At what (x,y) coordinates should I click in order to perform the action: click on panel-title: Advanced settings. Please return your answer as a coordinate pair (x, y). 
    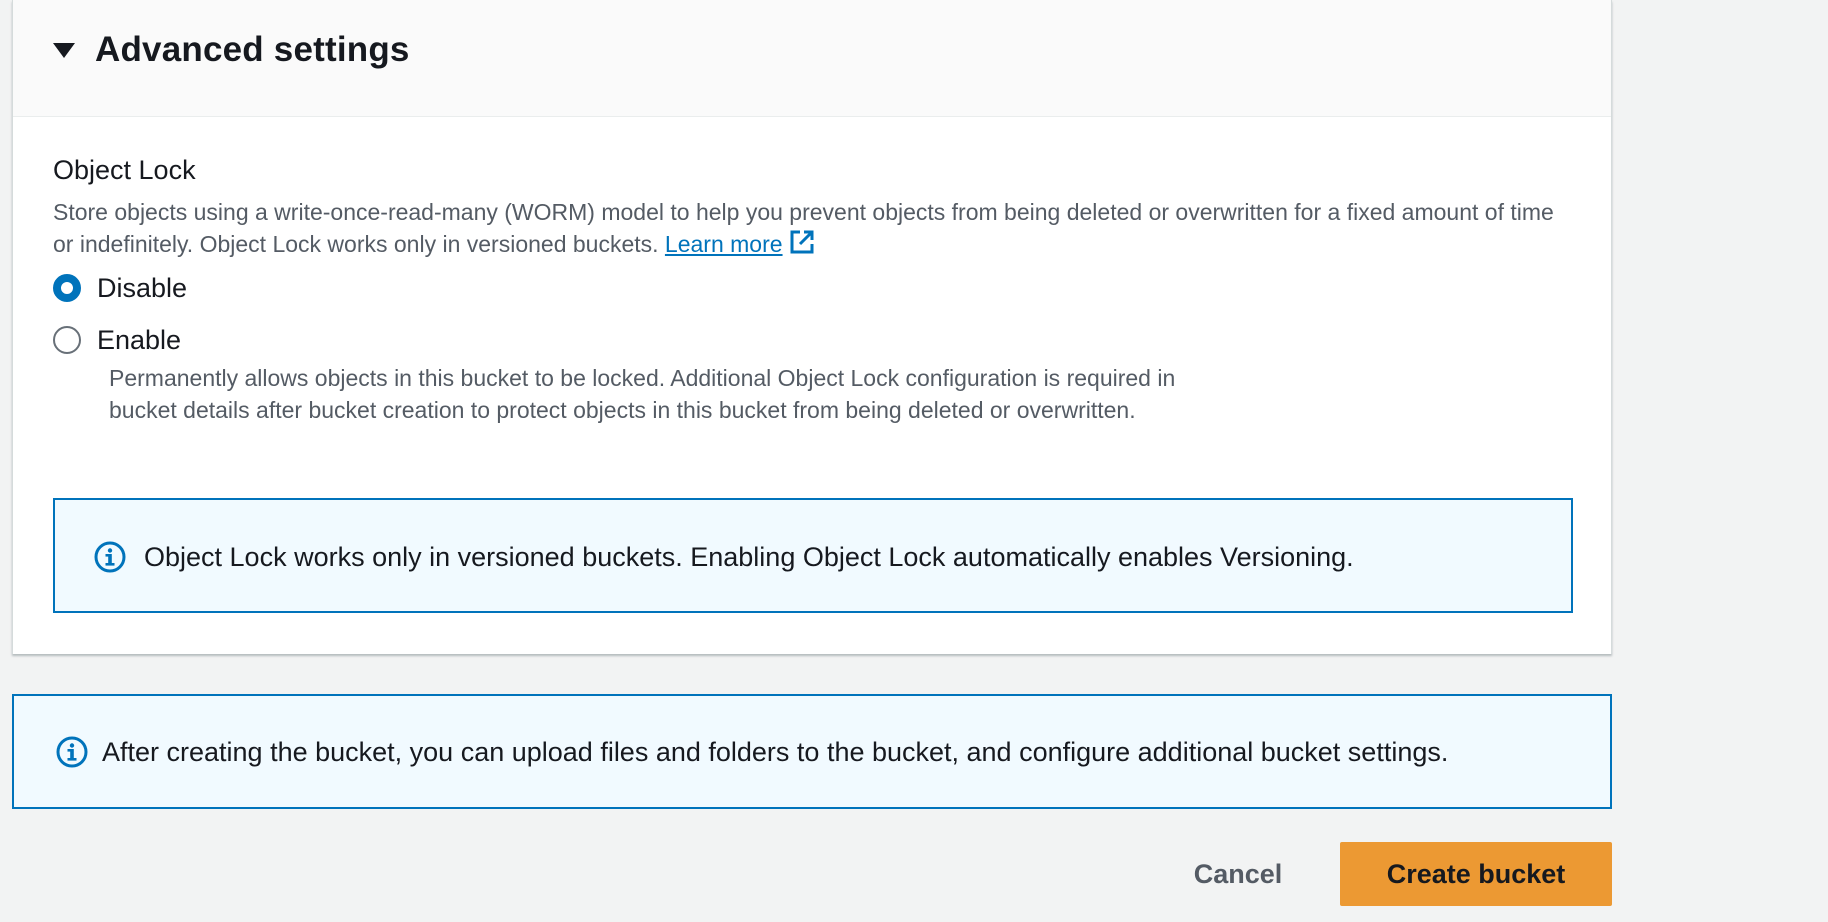
    Looking at the image, I should click on (252, 49).